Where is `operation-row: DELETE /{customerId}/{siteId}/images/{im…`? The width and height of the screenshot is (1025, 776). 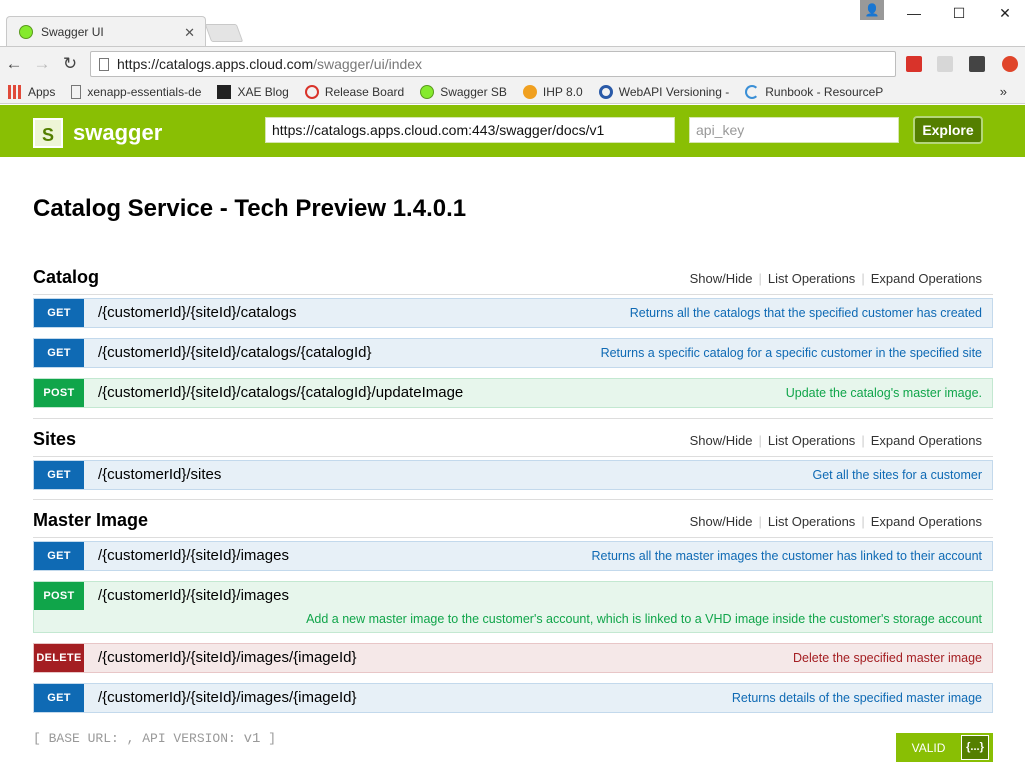
operation-row: DELETE /{customerId}/{siteId}/images/{im… is located at coordinates (513, 658).